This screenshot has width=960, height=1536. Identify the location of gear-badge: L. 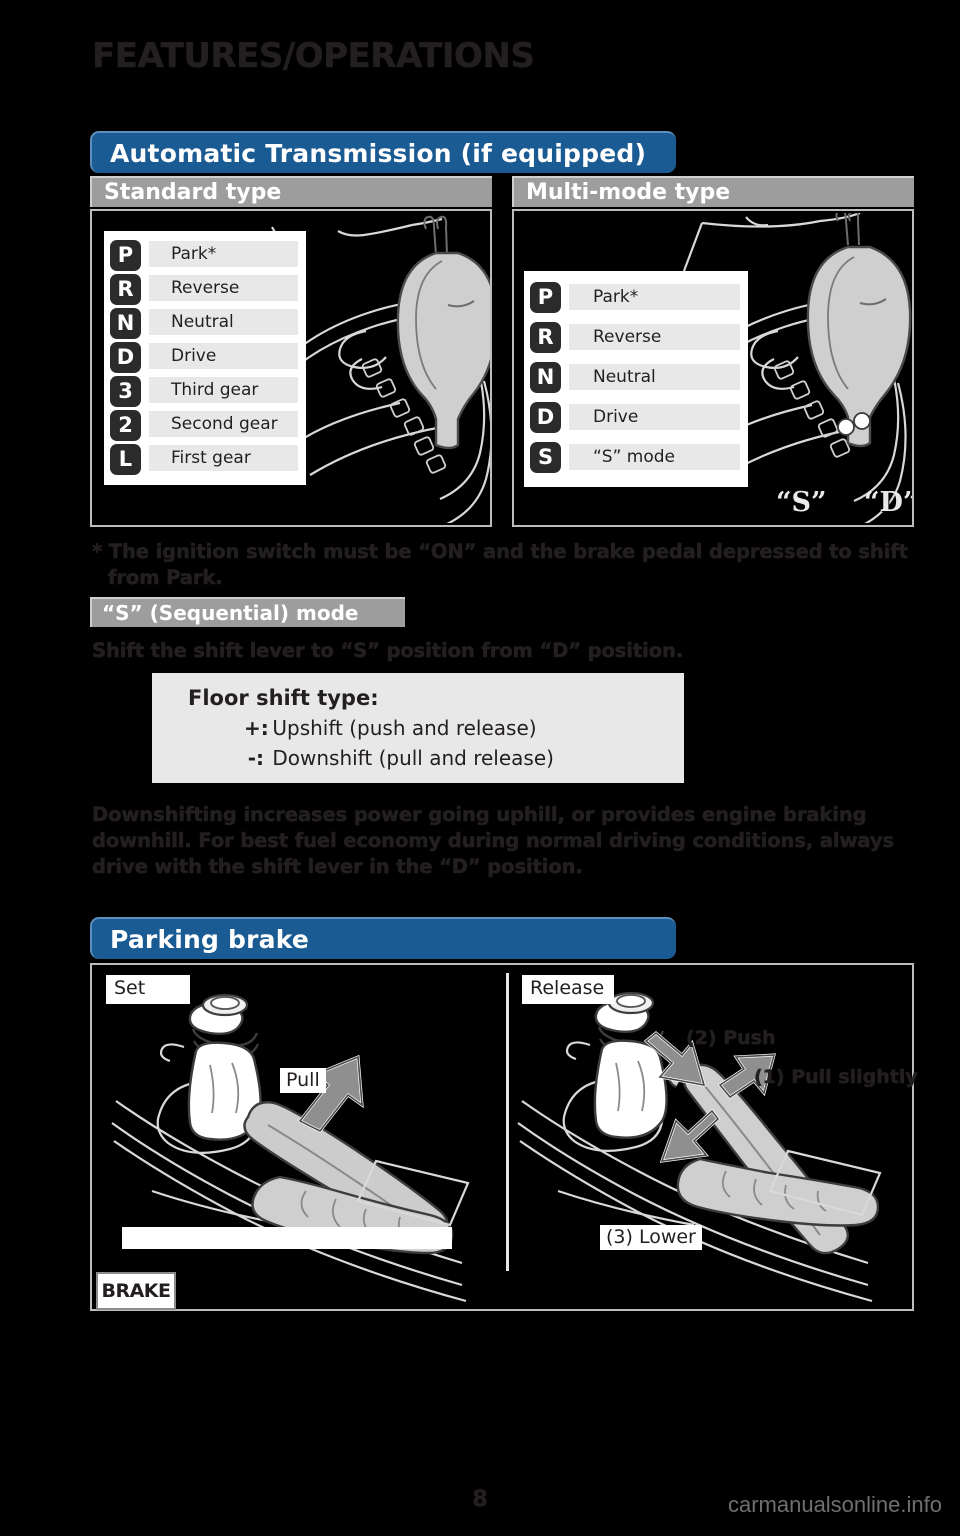
(125, 459).